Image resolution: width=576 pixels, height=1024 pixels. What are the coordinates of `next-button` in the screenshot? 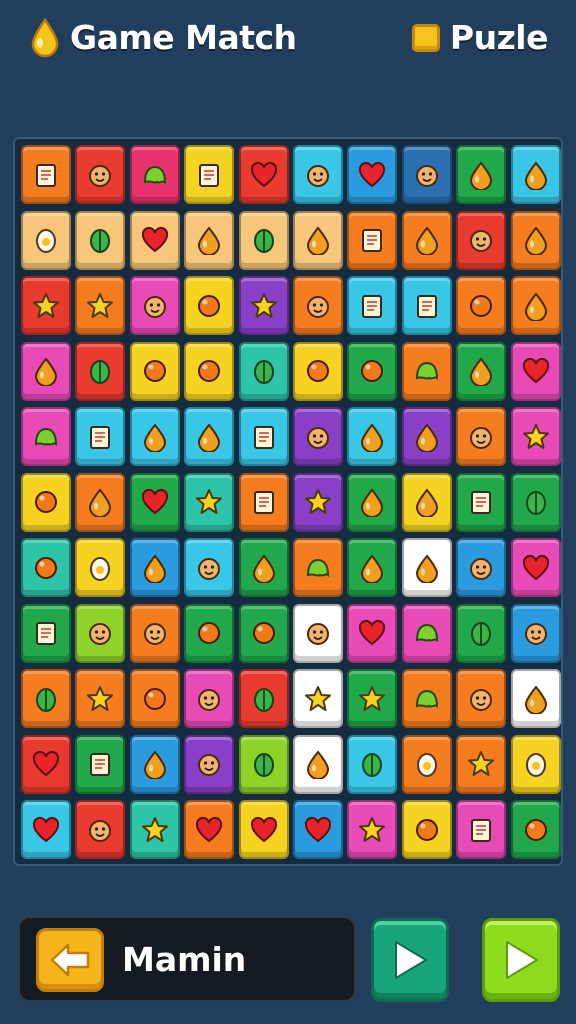 It's located at (521, 960).